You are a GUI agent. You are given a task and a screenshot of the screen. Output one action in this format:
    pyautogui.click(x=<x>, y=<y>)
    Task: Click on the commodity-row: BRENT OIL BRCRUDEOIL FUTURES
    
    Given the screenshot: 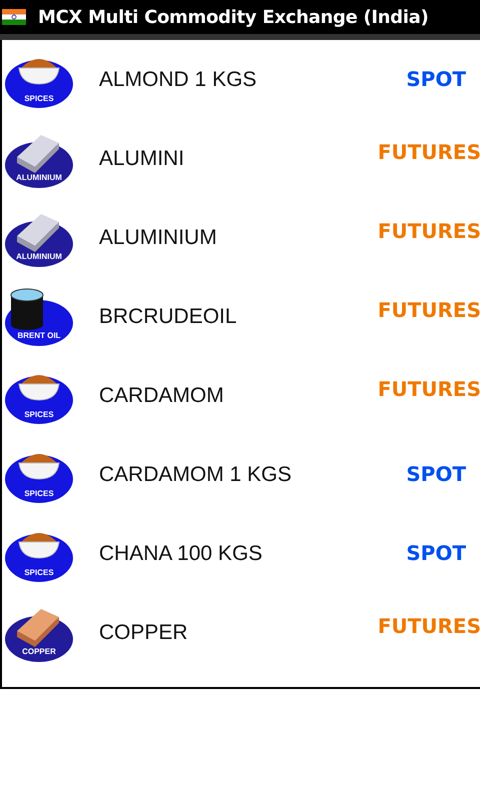 What is the action you would take?
    pyautogui.click(x=241, y=316)
    